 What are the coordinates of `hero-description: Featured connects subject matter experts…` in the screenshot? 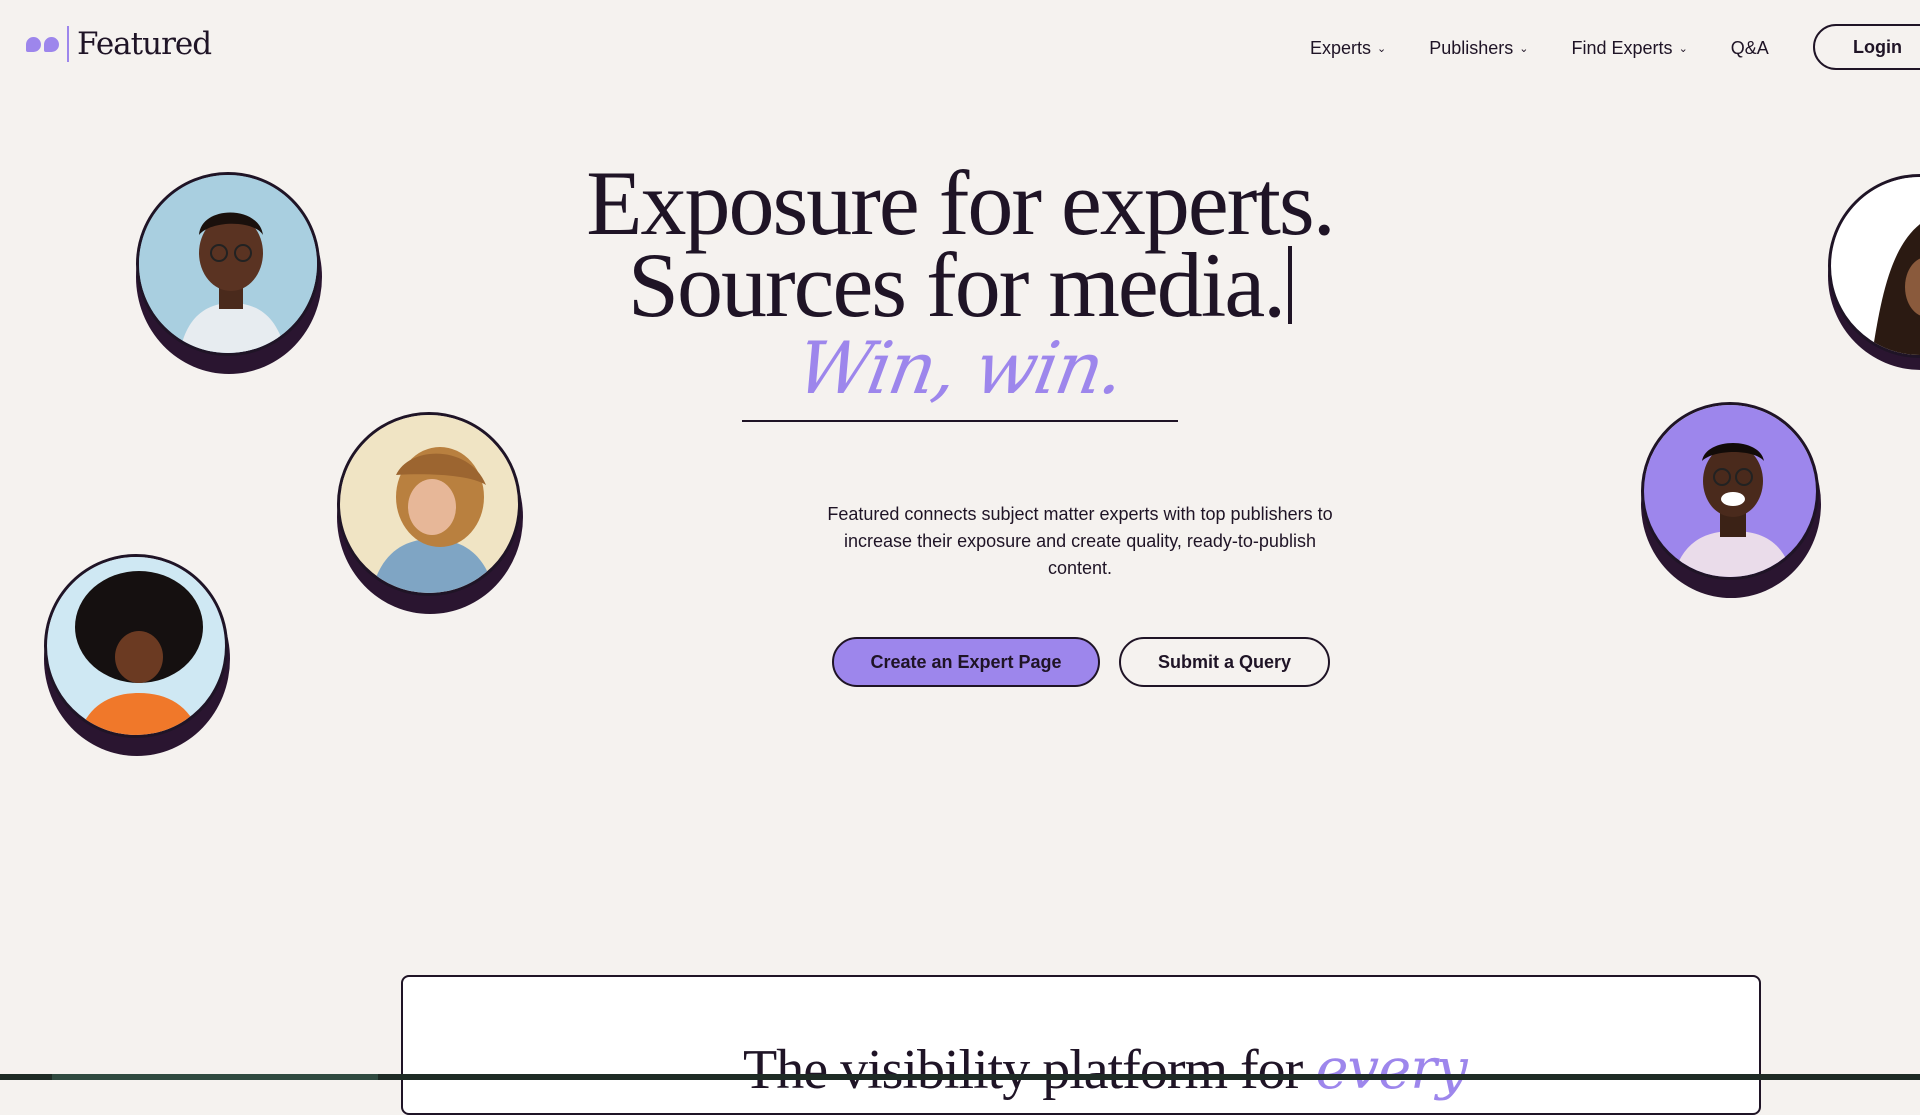 It's located at (1080, 541).